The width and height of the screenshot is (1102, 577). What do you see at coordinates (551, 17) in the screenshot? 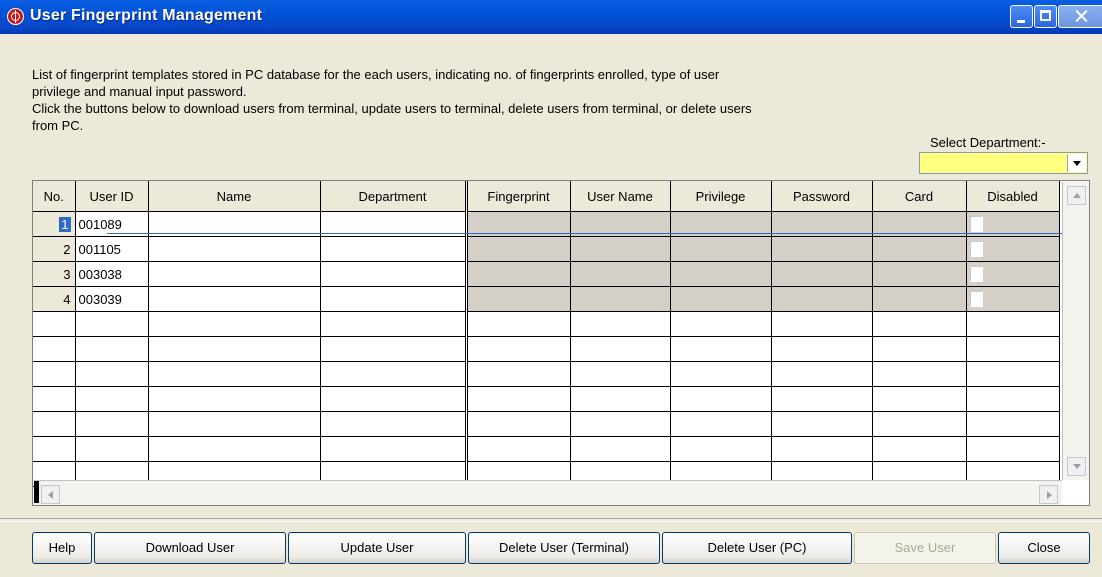
I see `title-bar: User Fingerprint Management` at bounding box center [551, 17].